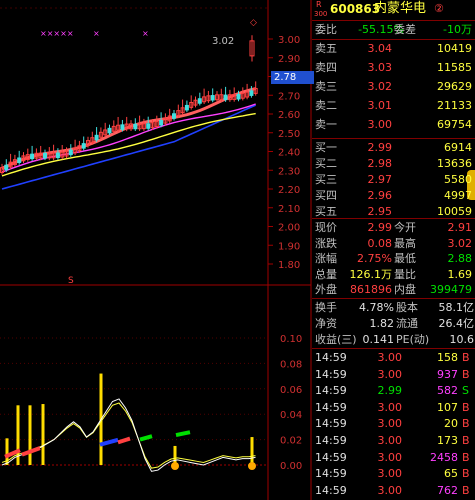 Image resolution: width=475 pixels, height=500 pixels. What do you see at coordinates (454, 163) in the screenshot?
I see `bid-volume: 13636` at bounding box center [454, 163].